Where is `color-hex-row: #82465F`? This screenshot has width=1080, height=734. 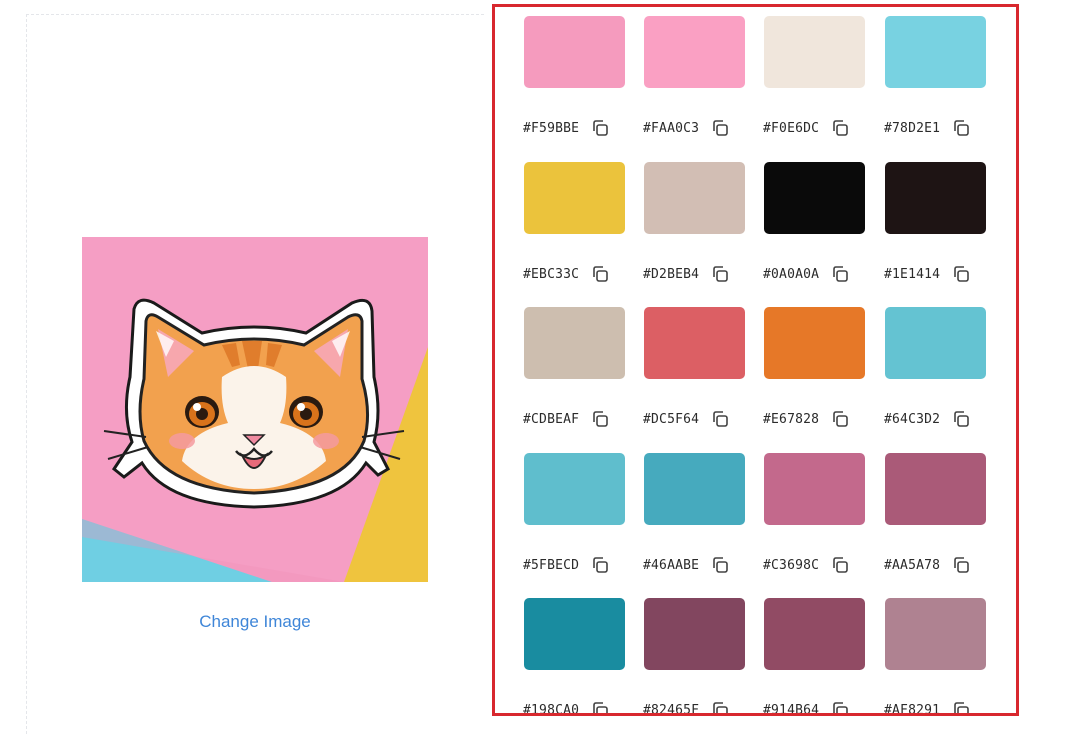 color-hex-row: #82465F is located at coordinates (686, 707).